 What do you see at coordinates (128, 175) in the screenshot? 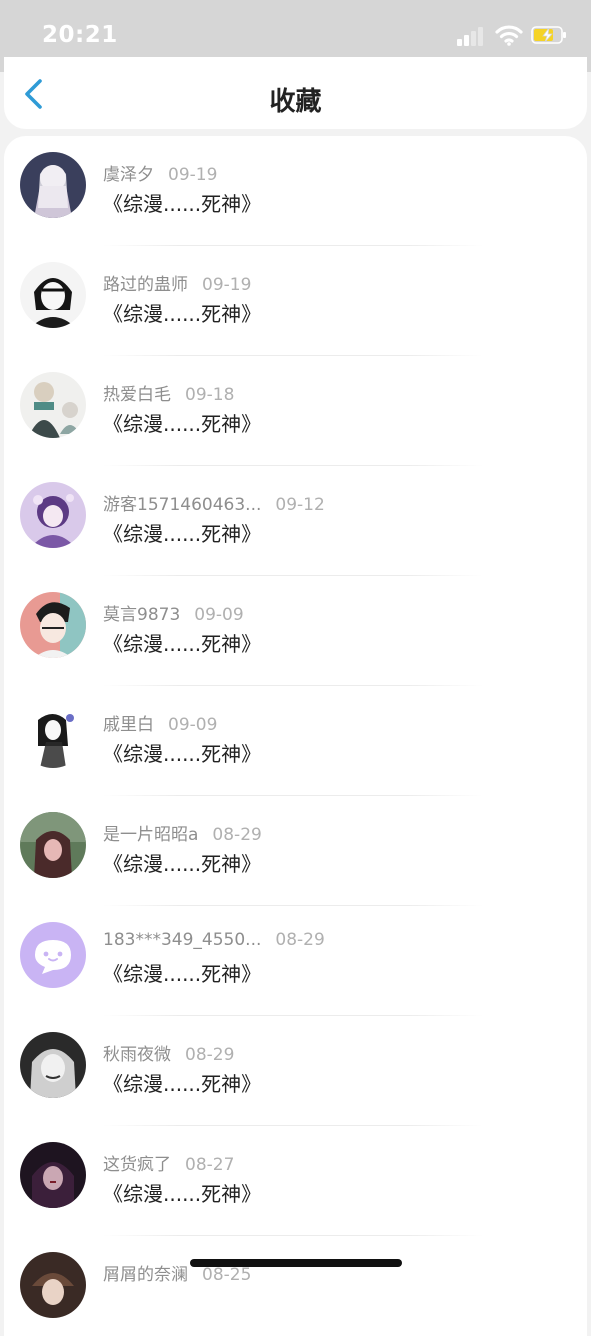
I see `item-username: 虞泽夕` at bounding box center [128, 175].